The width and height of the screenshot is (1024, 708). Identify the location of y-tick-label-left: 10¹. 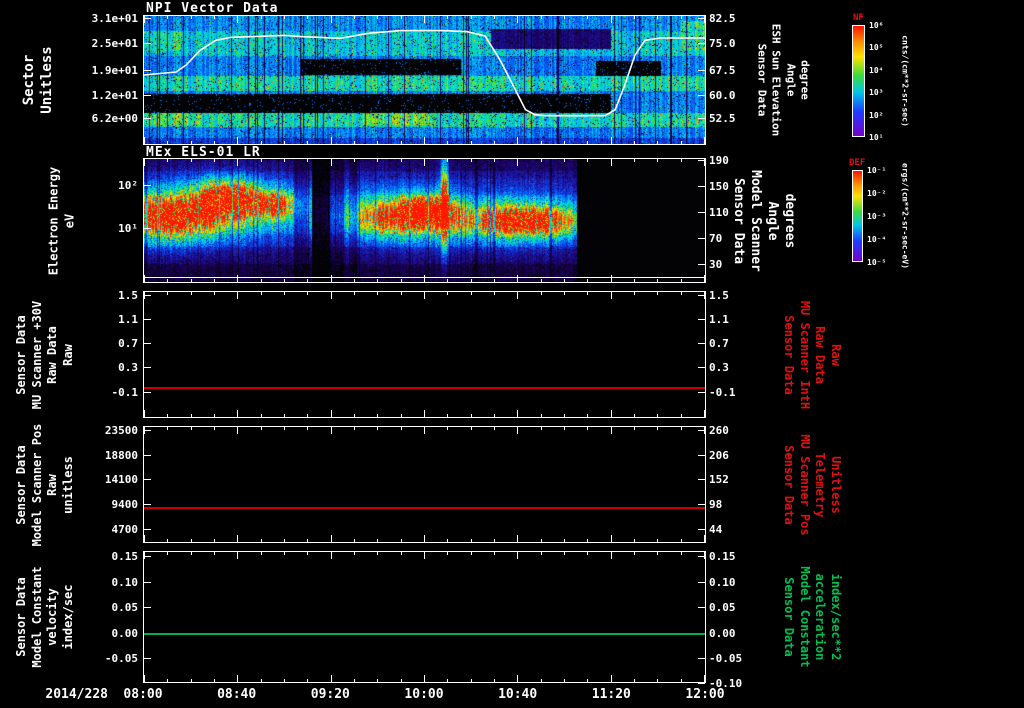
(128, 228).